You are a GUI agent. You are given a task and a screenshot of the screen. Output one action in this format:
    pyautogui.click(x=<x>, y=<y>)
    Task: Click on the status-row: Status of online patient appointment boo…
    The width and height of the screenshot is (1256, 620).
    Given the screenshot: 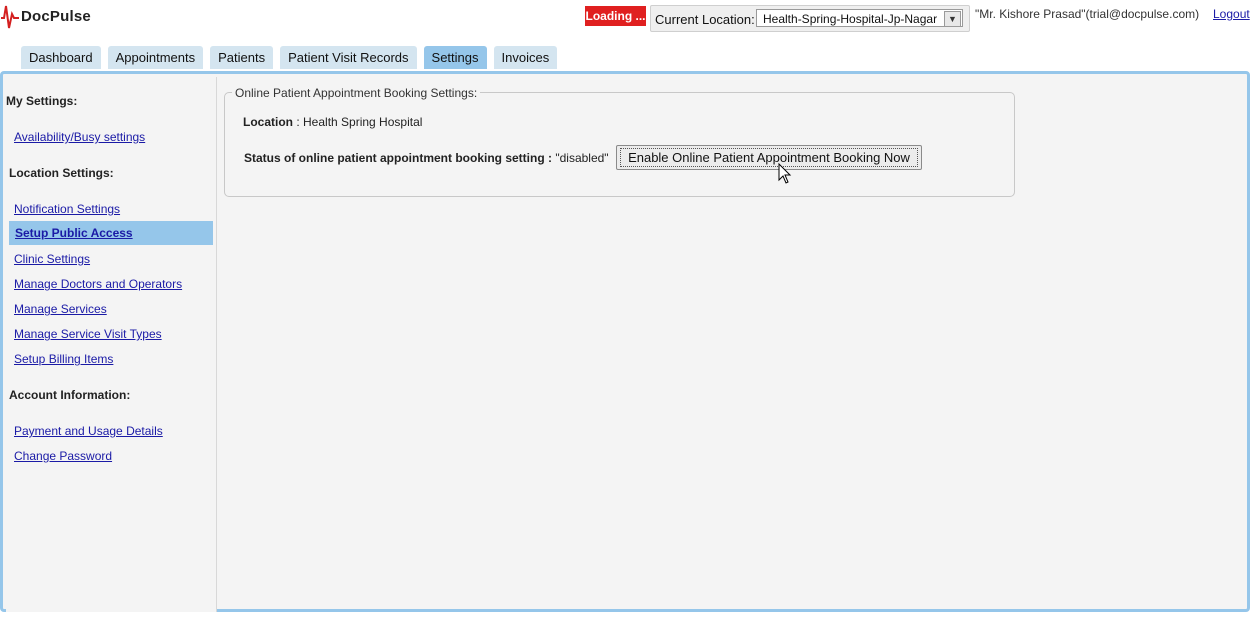 What is the action you would take?
    pyautogui.click(x=426, y=158)
    